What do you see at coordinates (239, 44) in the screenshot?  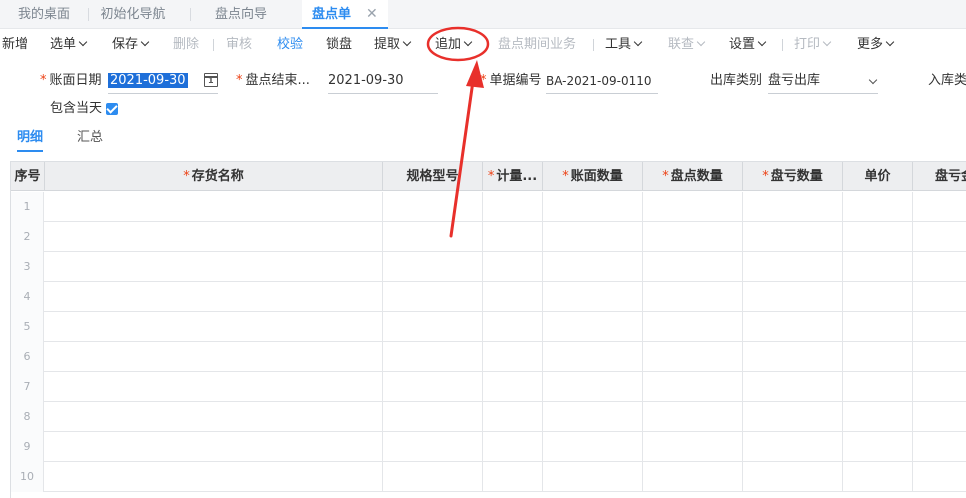 I see `approve-button: 审核` at bounding box center [239, 44].